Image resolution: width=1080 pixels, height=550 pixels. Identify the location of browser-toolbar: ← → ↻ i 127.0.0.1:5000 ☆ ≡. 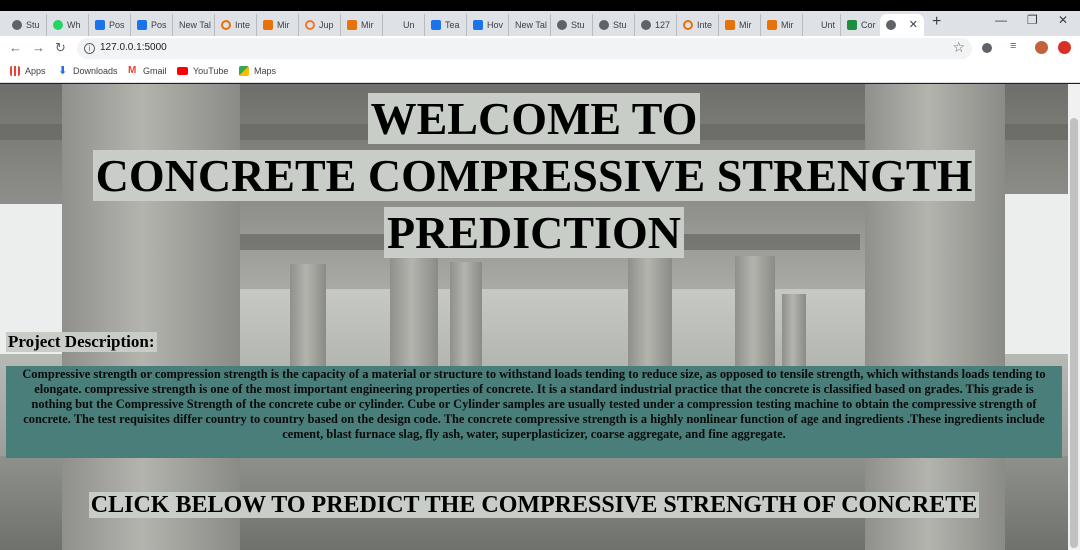
(540, 48).